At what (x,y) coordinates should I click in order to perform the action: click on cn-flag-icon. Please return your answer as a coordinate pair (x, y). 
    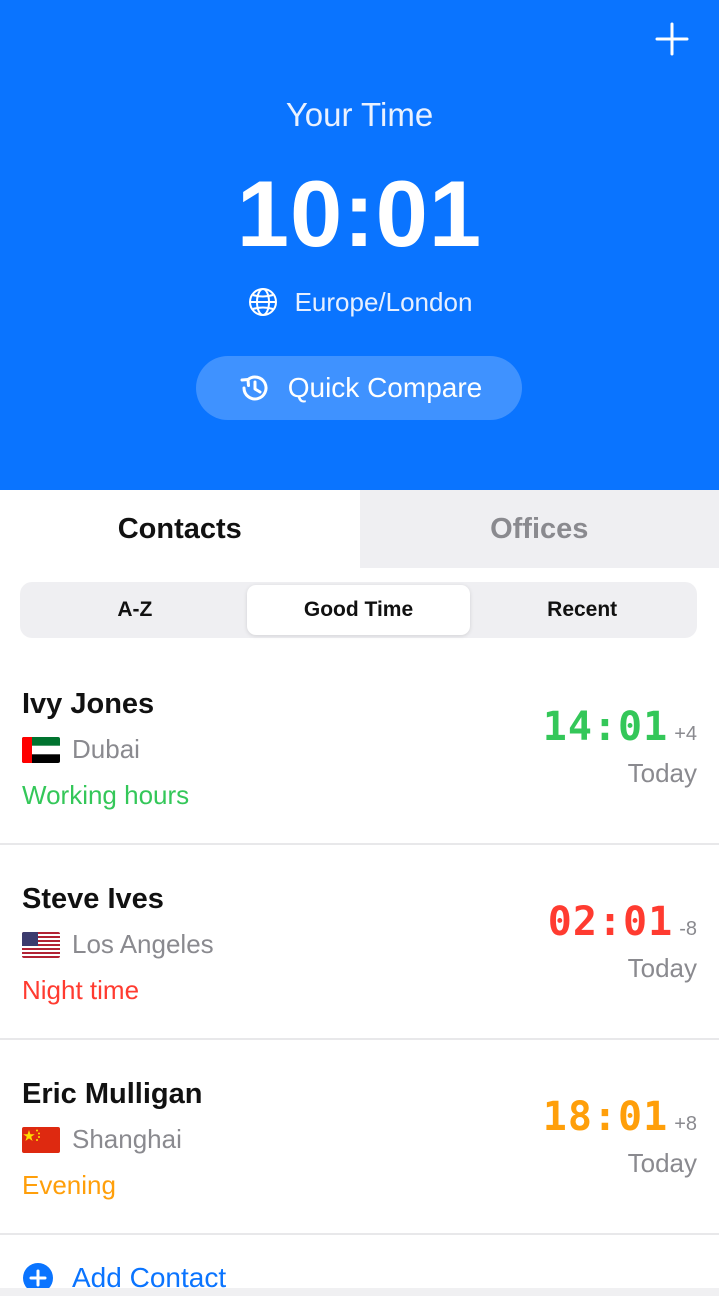
    Looking at the image, I should click on (41, 1139).